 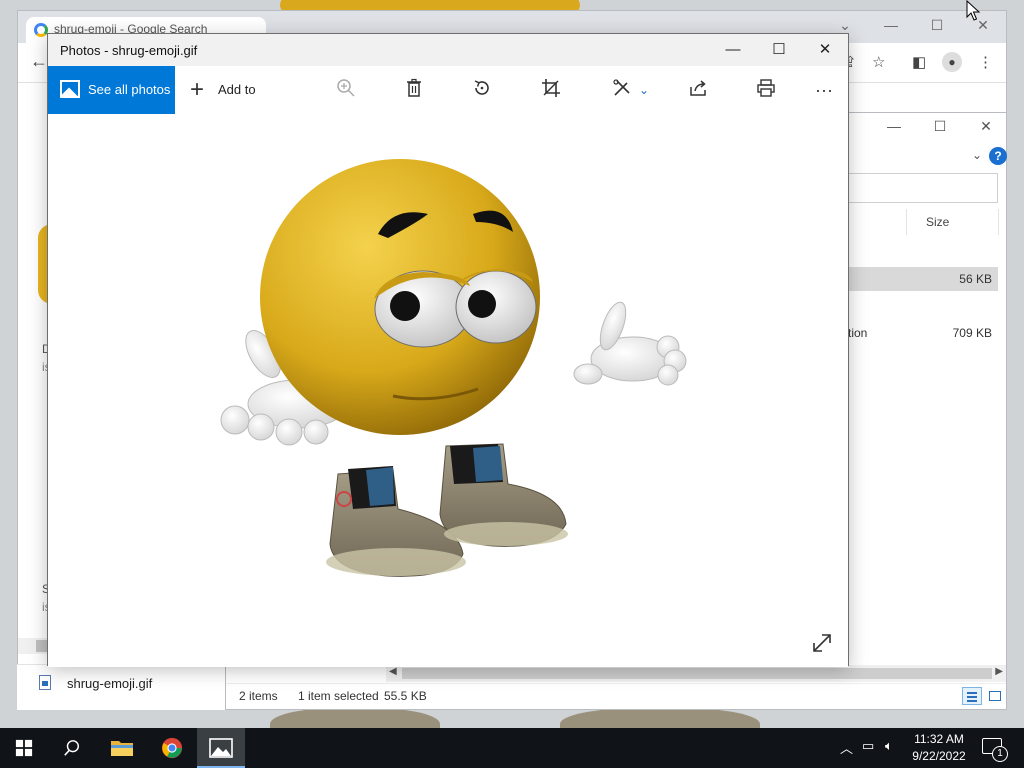 I want to click on chrome-minimize-button: —, so click(x=891, y=27).